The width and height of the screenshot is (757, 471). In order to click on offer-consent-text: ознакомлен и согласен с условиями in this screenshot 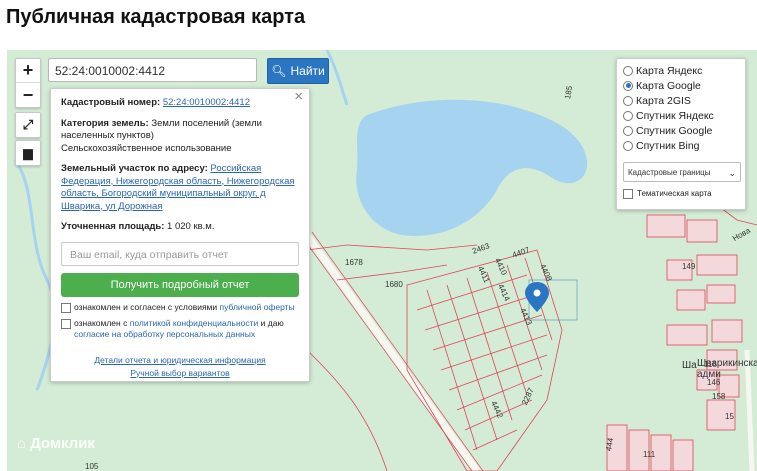, I will do `click(146, 306)`.